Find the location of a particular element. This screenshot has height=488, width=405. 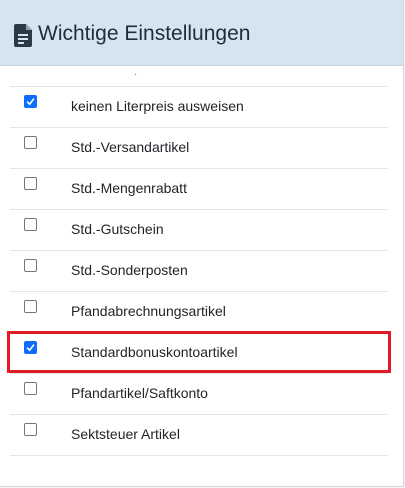

checkbox-pfandabrechnungsartikel is located at coordinates (30, 306).